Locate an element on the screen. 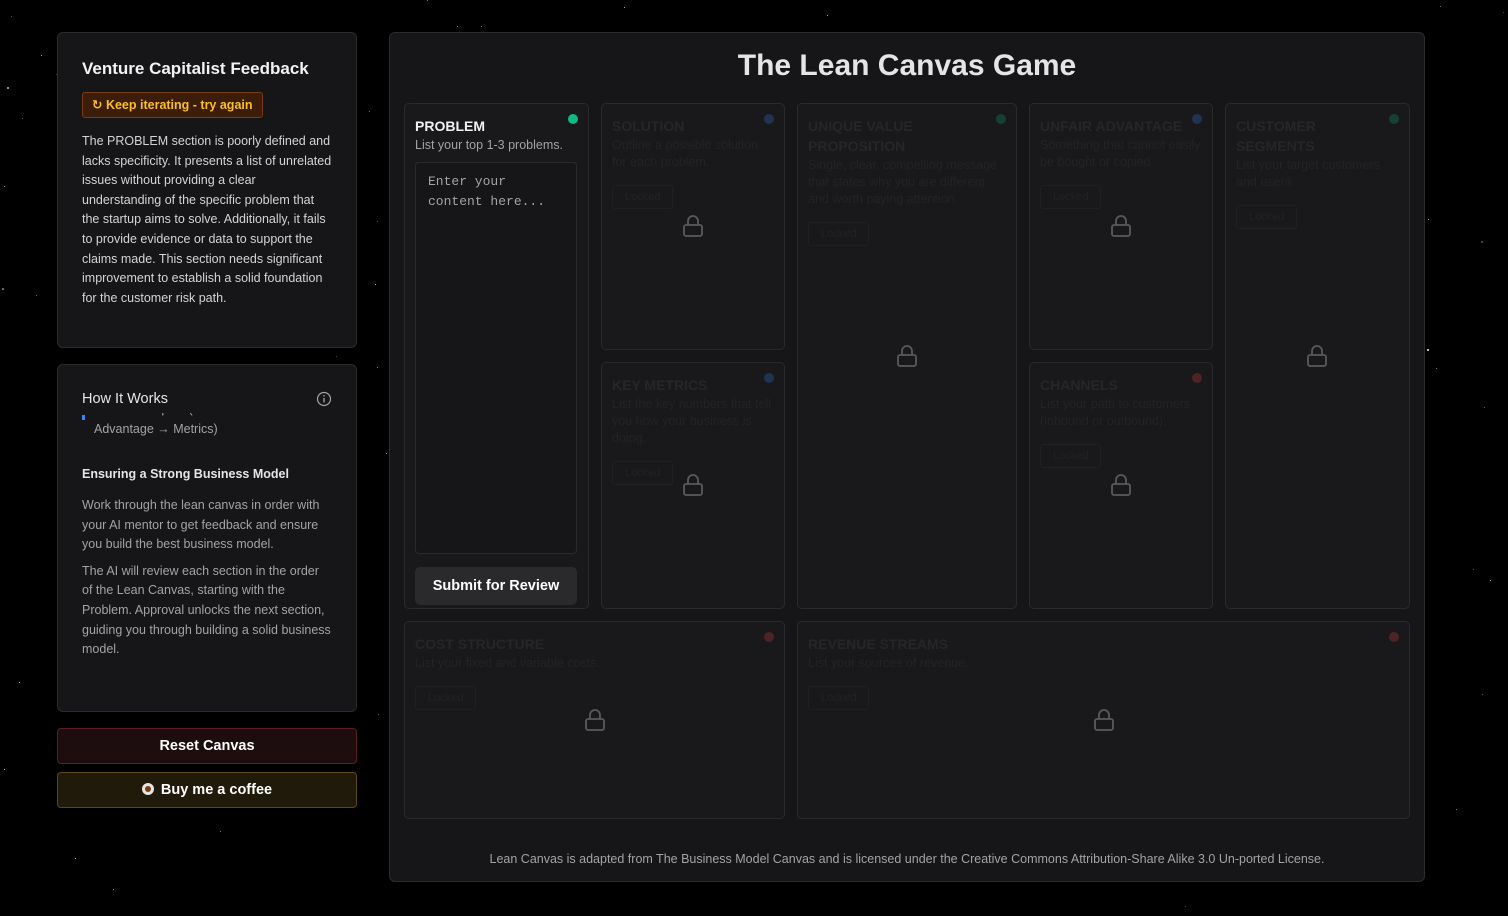 The image size is (1508, 916). section-title: SOLUTION is located at coordinates (648, 126).